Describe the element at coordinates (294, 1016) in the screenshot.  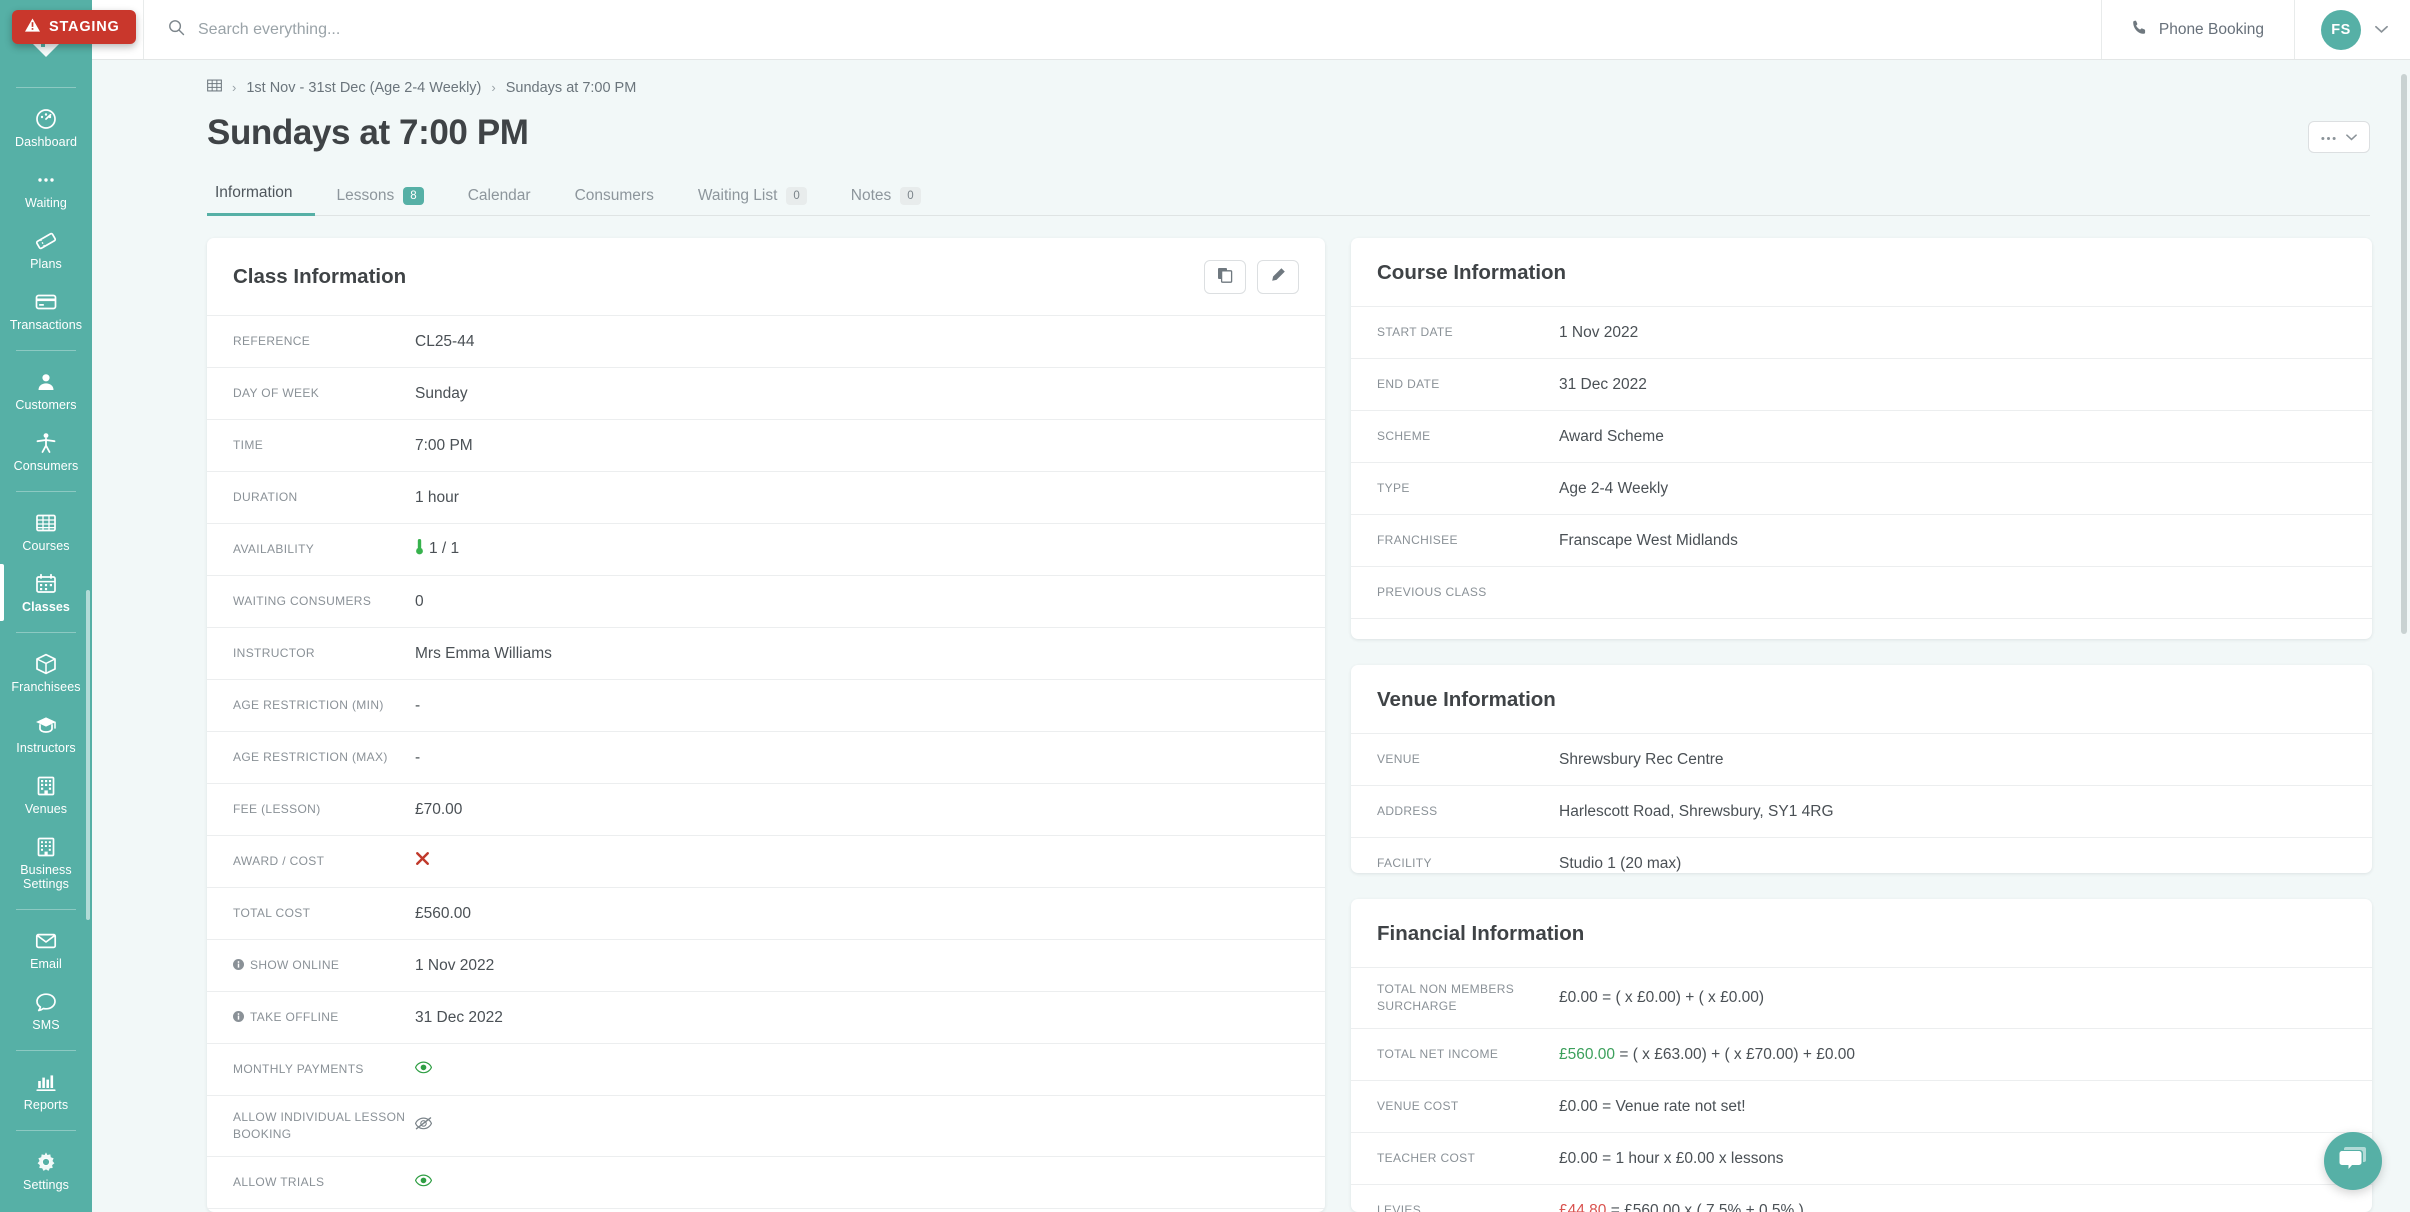
I see `row-label-text: TAKE OFFLINE` at that location.